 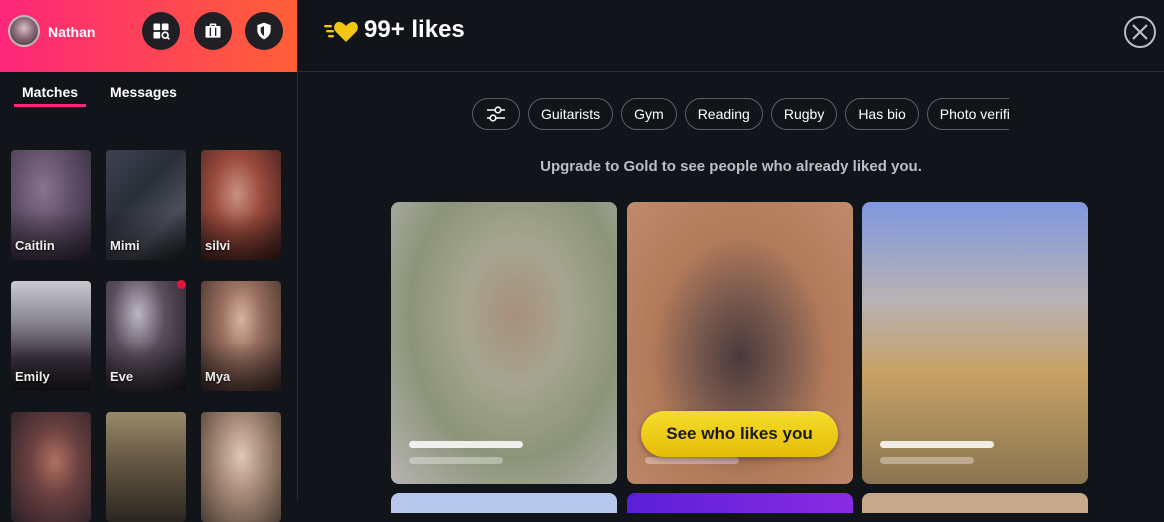 I want to click on likes-title: 99+ likes, so click(x=414, y=29).